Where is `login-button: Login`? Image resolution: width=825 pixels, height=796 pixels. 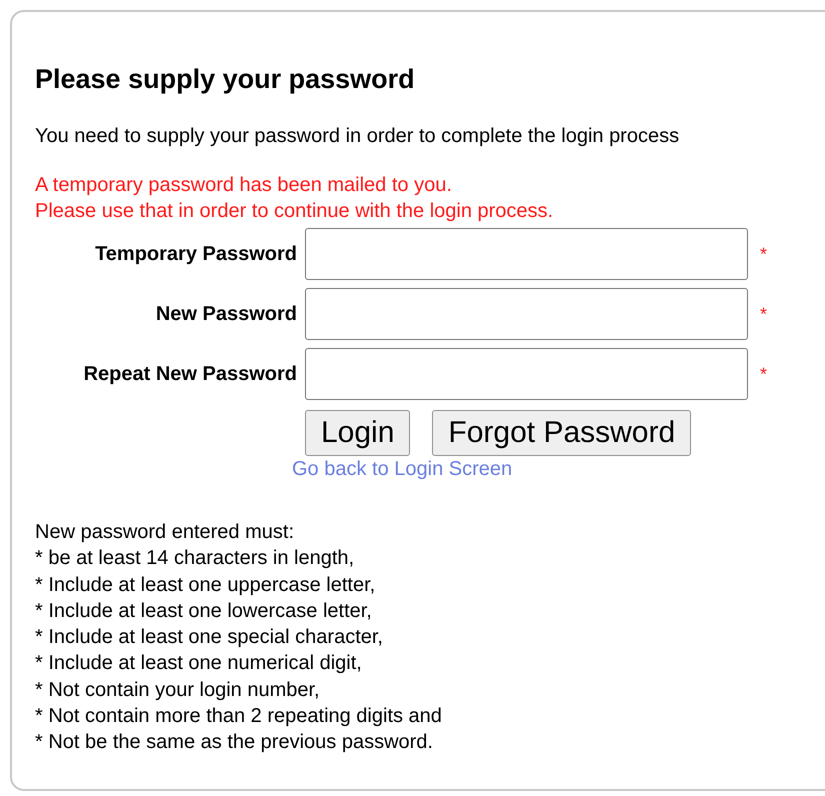 login-button: Login is located at coordinates (357, 433).